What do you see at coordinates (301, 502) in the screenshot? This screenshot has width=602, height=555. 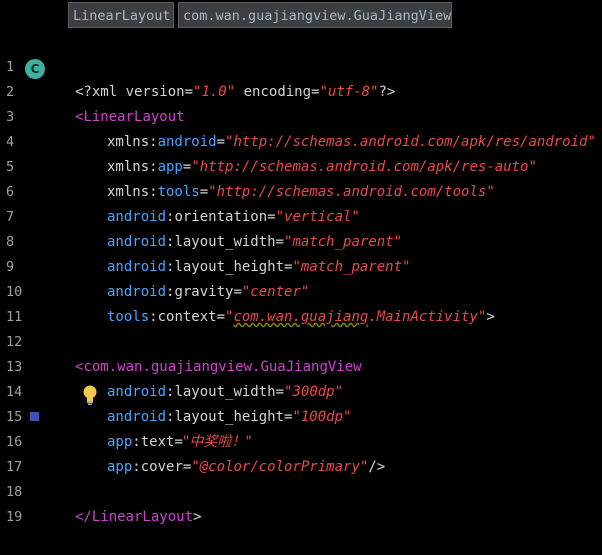 I see `code-line: 19` at bounding box center [301, 502].